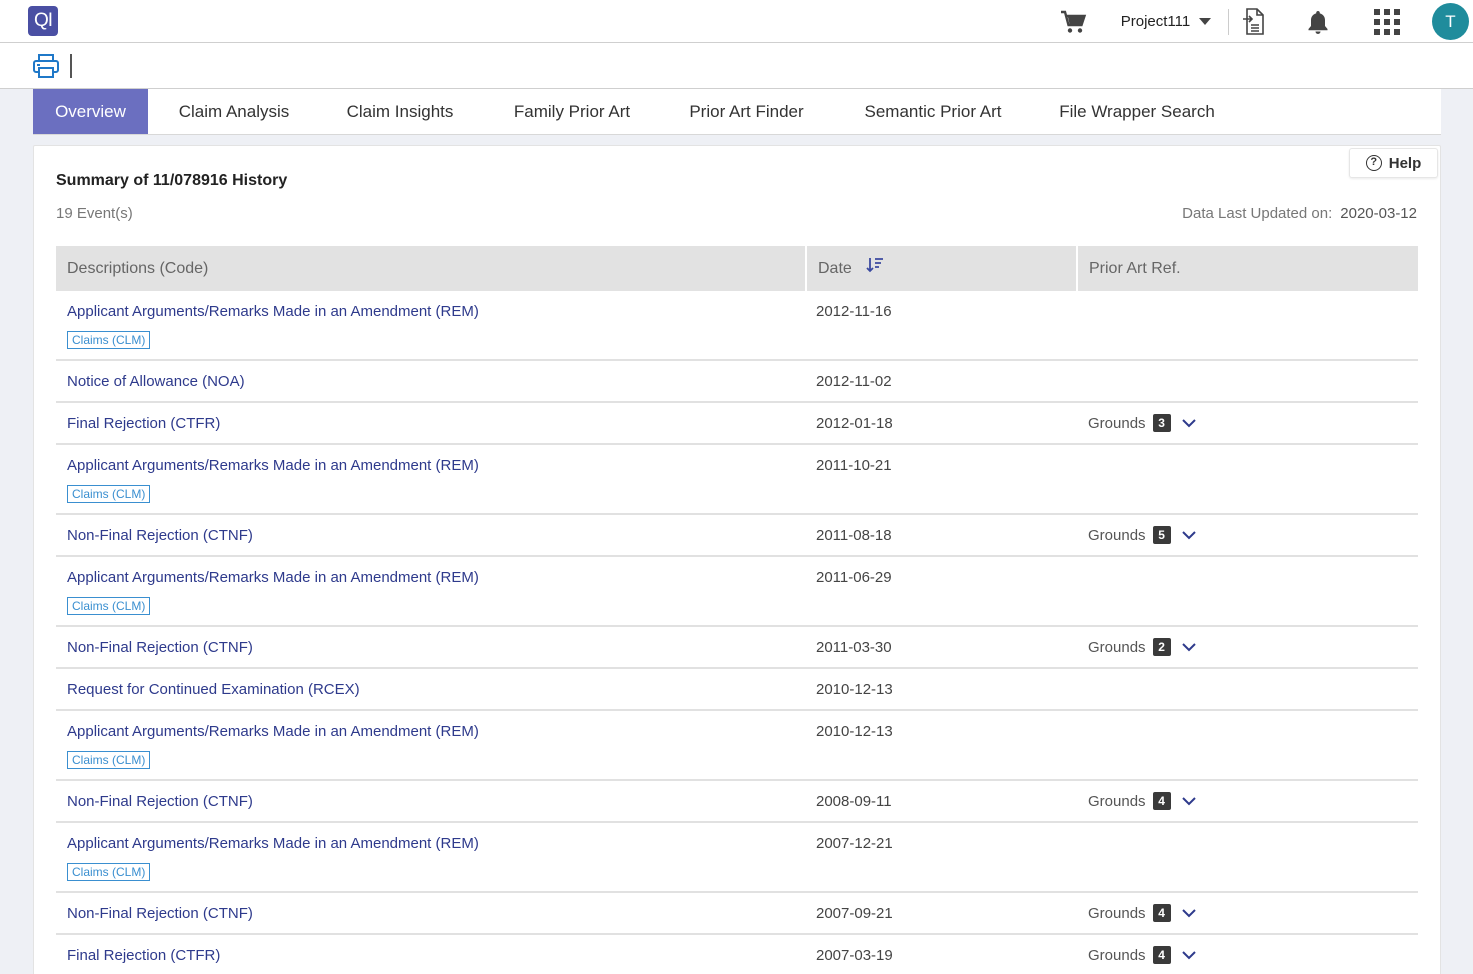 Image resolution: width=1473 pixels, height=974 pixels. What do you see at coordinates (1161, 647) in the screenshot?
I see `grounds-count-badge: 2` at bounding box center [1161, 647].